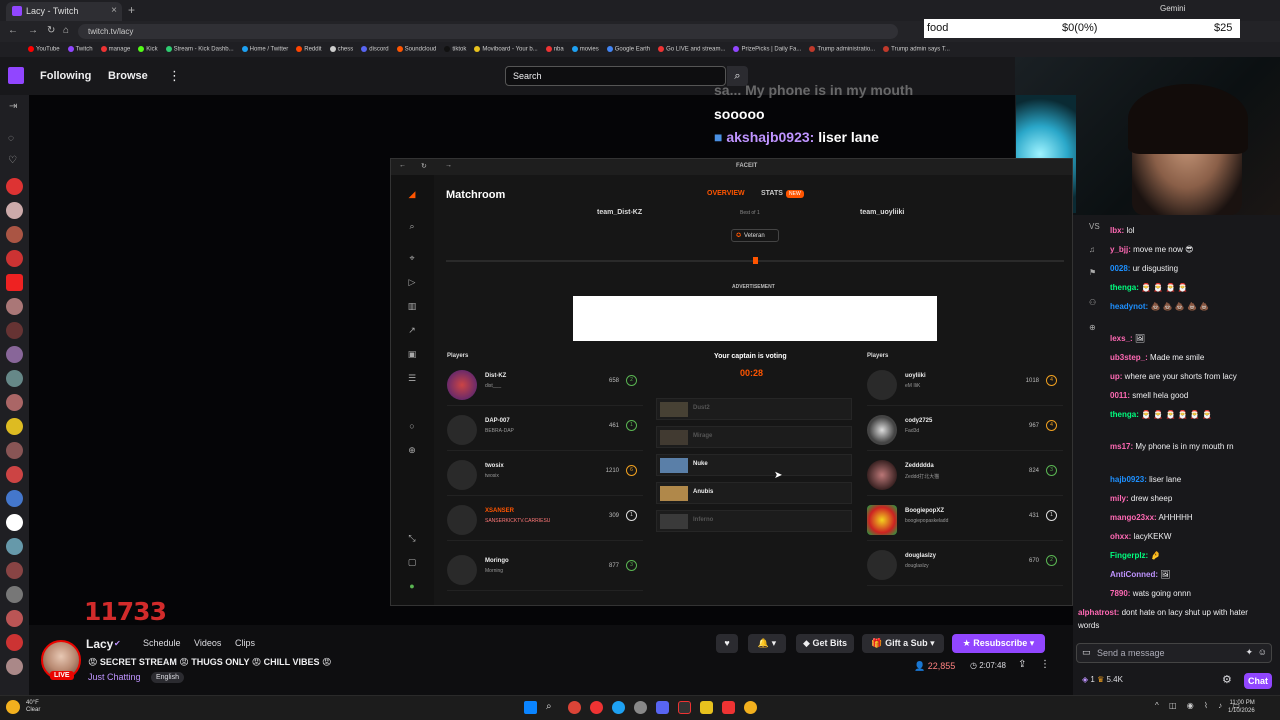 The height and width of the screenshot is (720, 1280). What do you see at coordinates (1192, 357) in the screenshot?
I see `chat-message: ub3step_: Made me smile` at bounding box center [1192, 357].